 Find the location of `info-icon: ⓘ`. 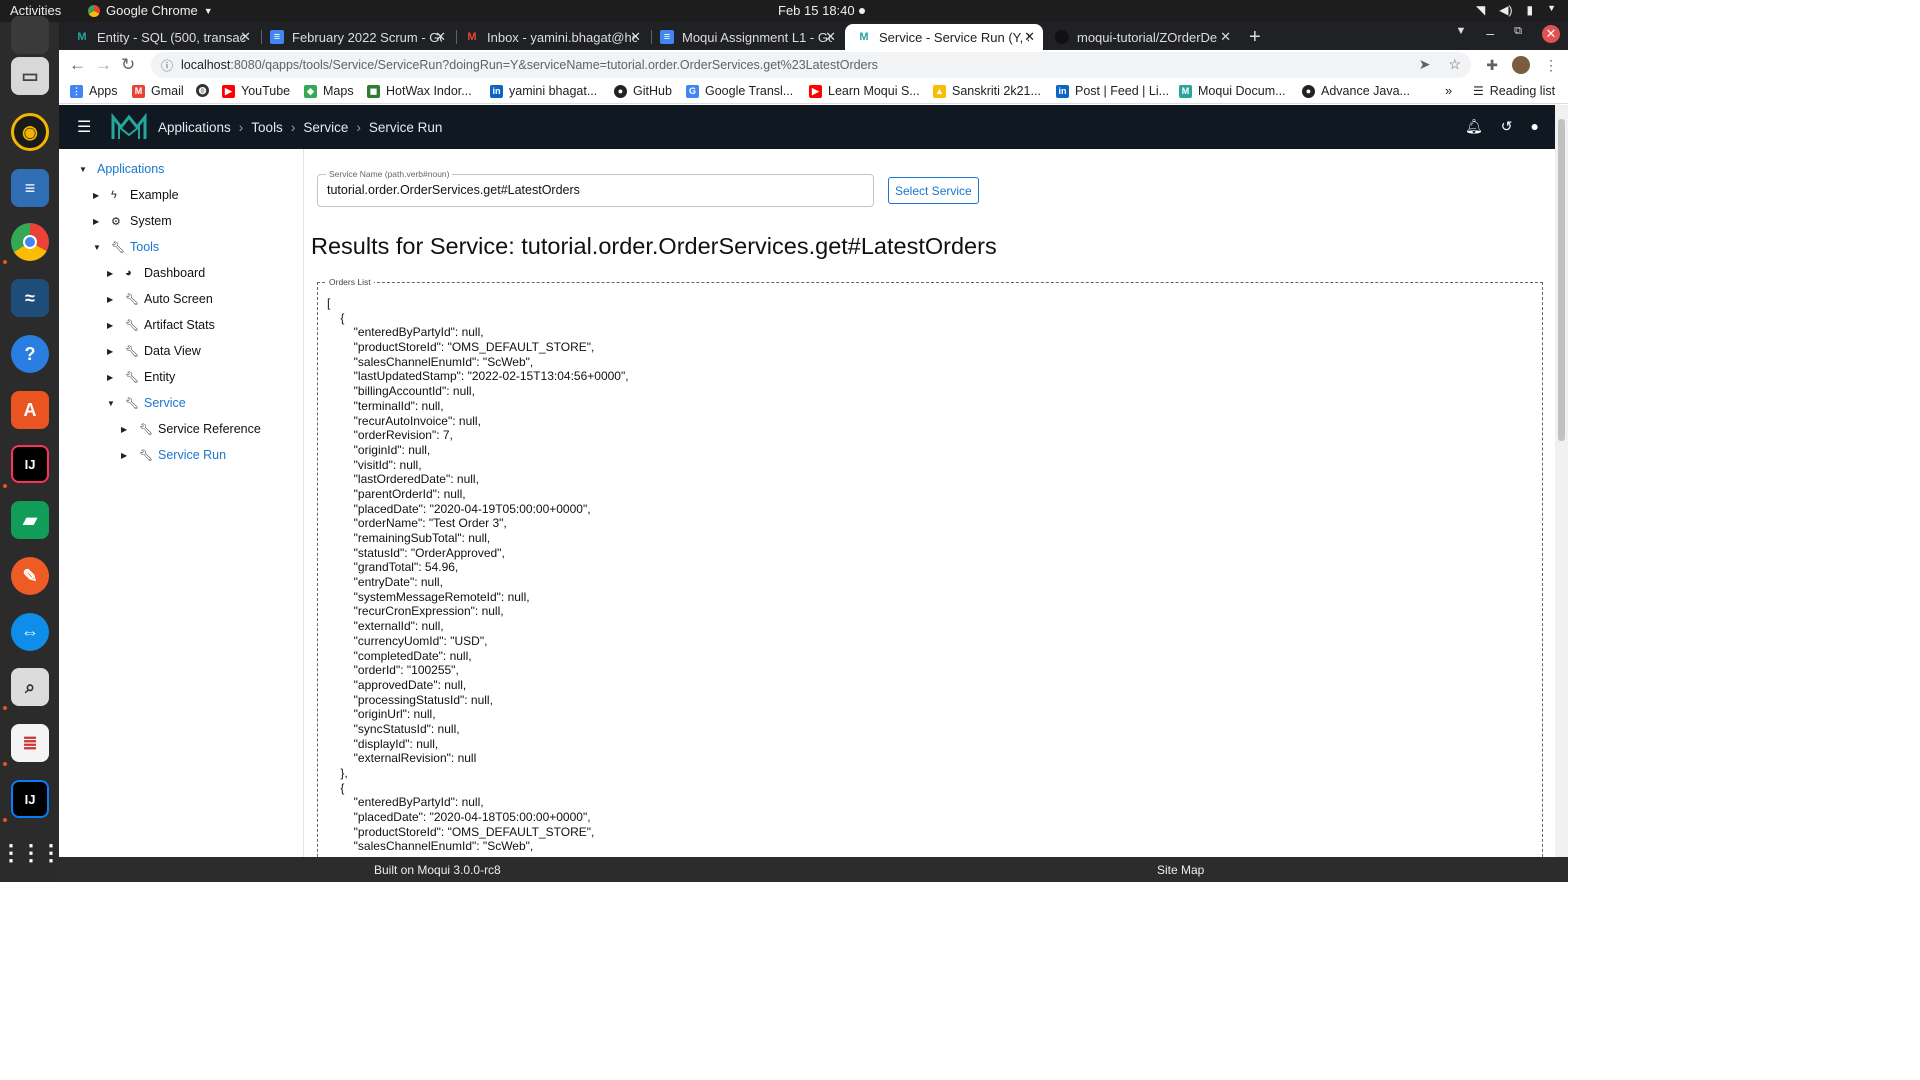

info-icon: ⓘ is located at coordinates (167, 65).